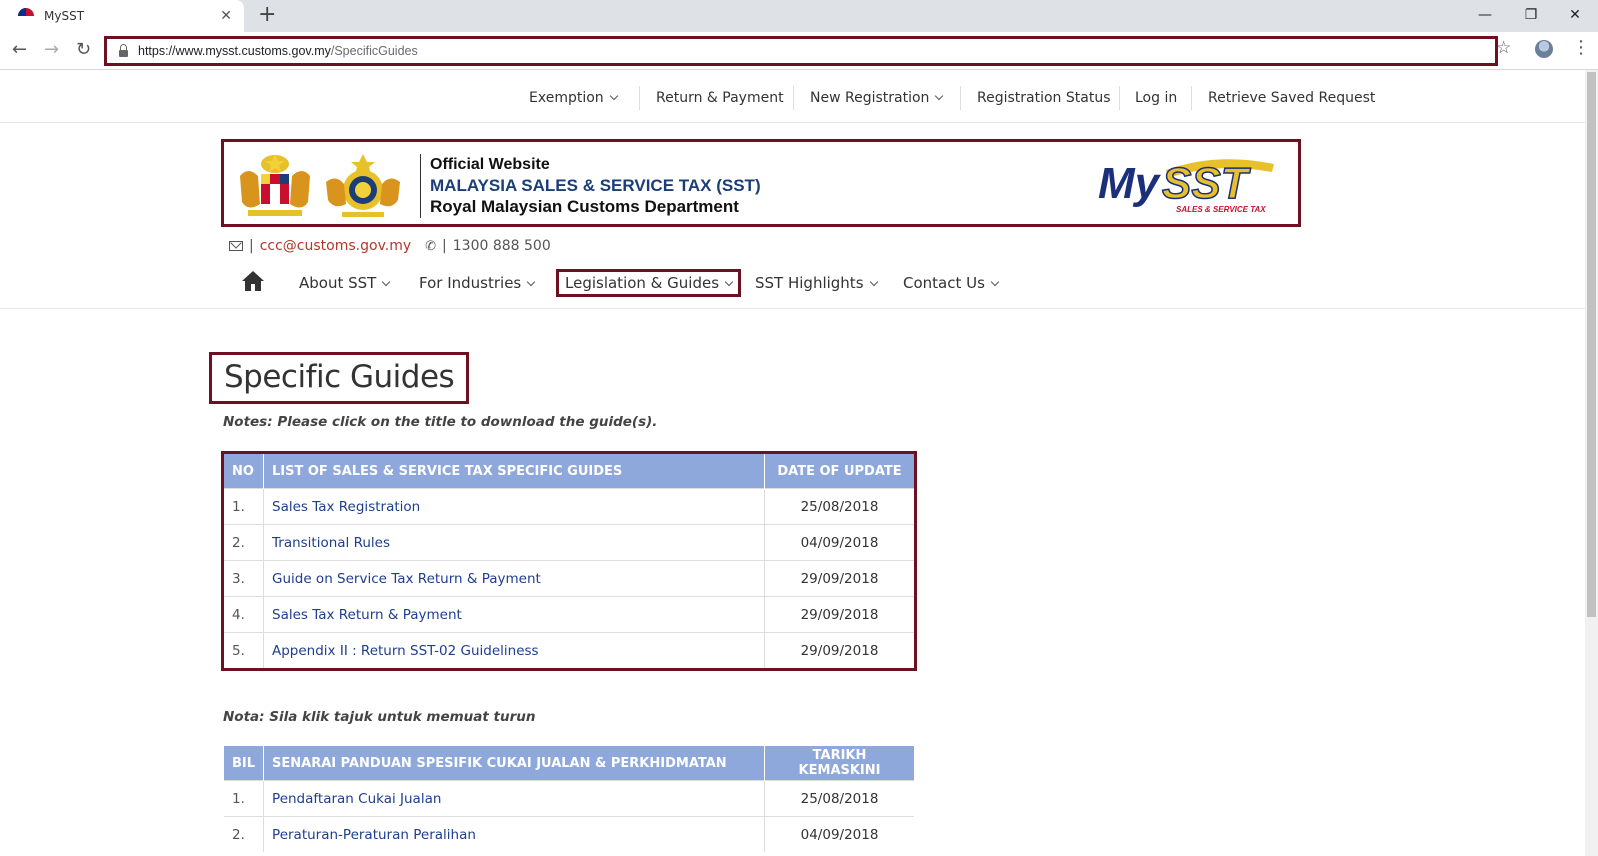 The image size is (1598, 856). What do you see at coordinates (335, 246) in the screenshot?
I see `email-link: ccc@customs.gov.my` at bounding box center [335, 246].